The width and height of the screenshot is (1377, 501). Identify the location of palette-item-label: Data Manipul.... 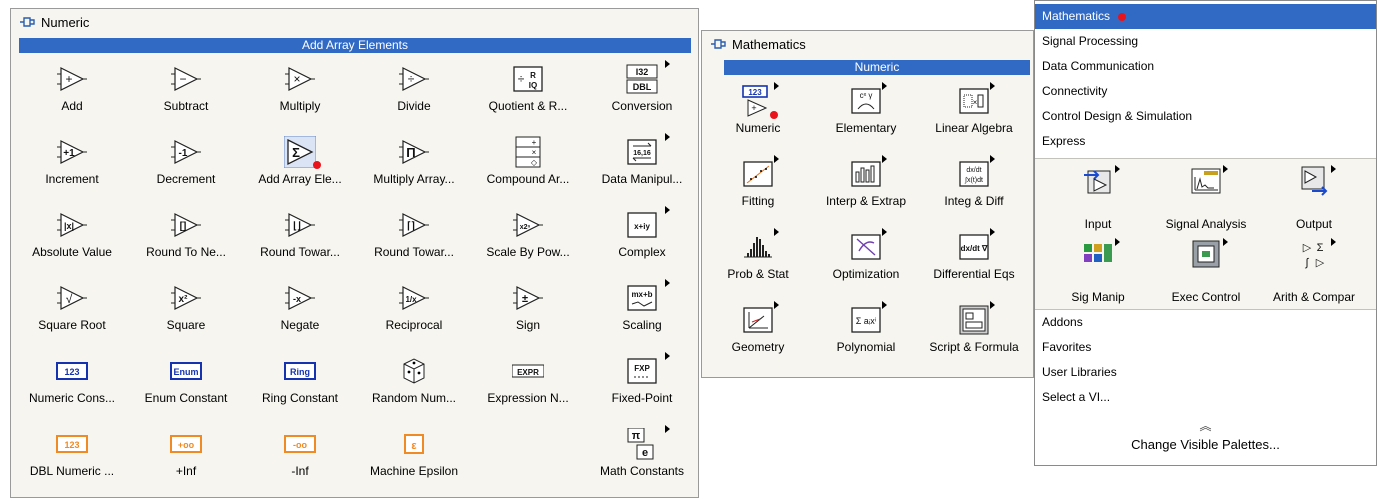
(642, 179).